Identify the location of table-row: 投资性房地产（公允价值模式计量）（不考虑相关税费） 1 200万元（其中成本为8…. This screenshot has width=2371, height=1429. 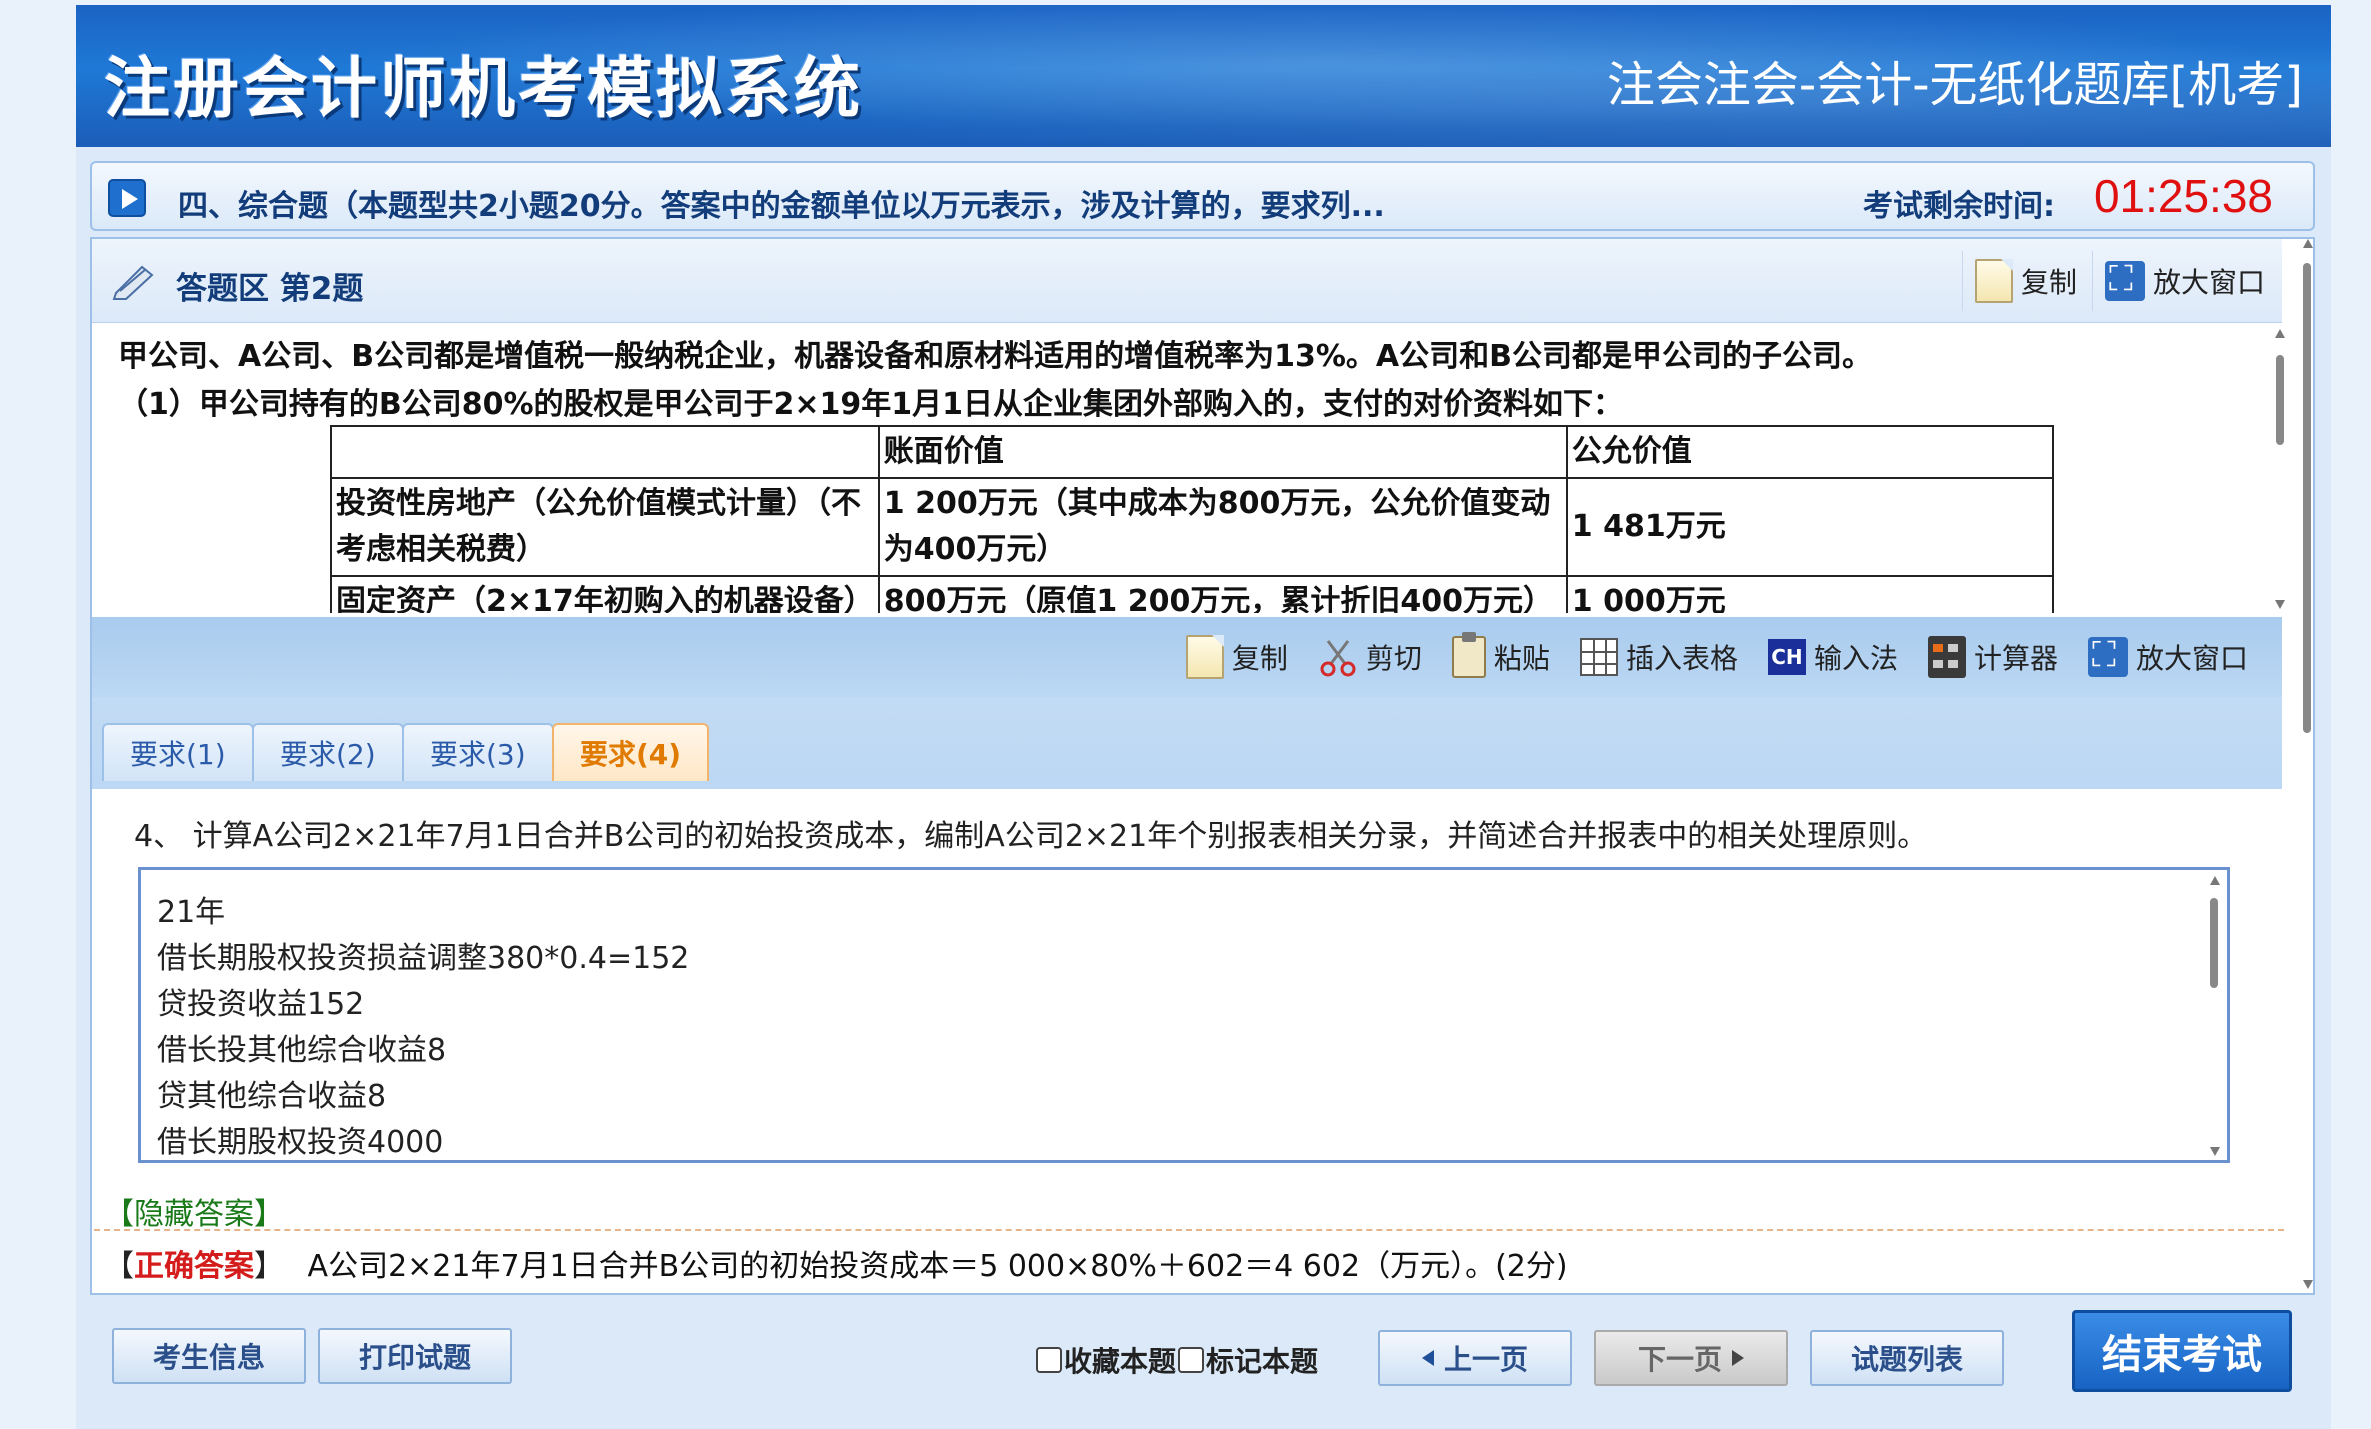
(1192, 527).